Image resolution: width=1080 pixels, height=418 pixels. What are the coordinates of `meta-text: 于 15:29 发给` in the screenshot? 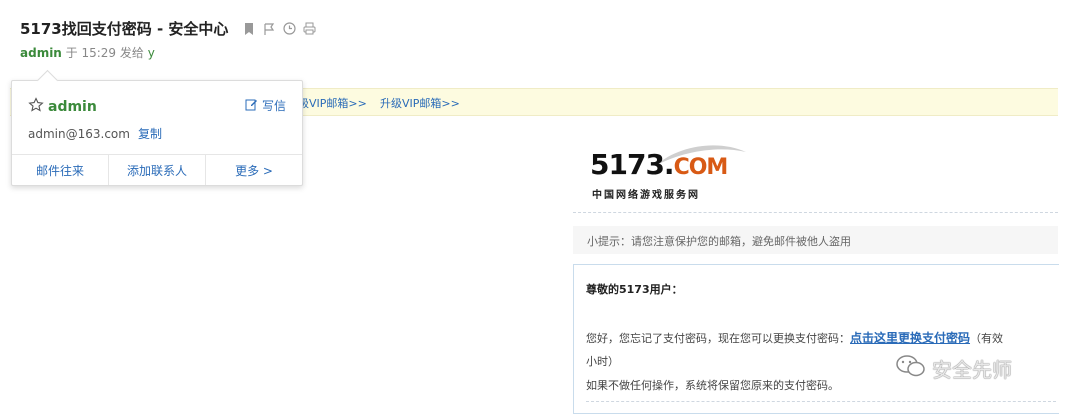 It's located at (104, 53).